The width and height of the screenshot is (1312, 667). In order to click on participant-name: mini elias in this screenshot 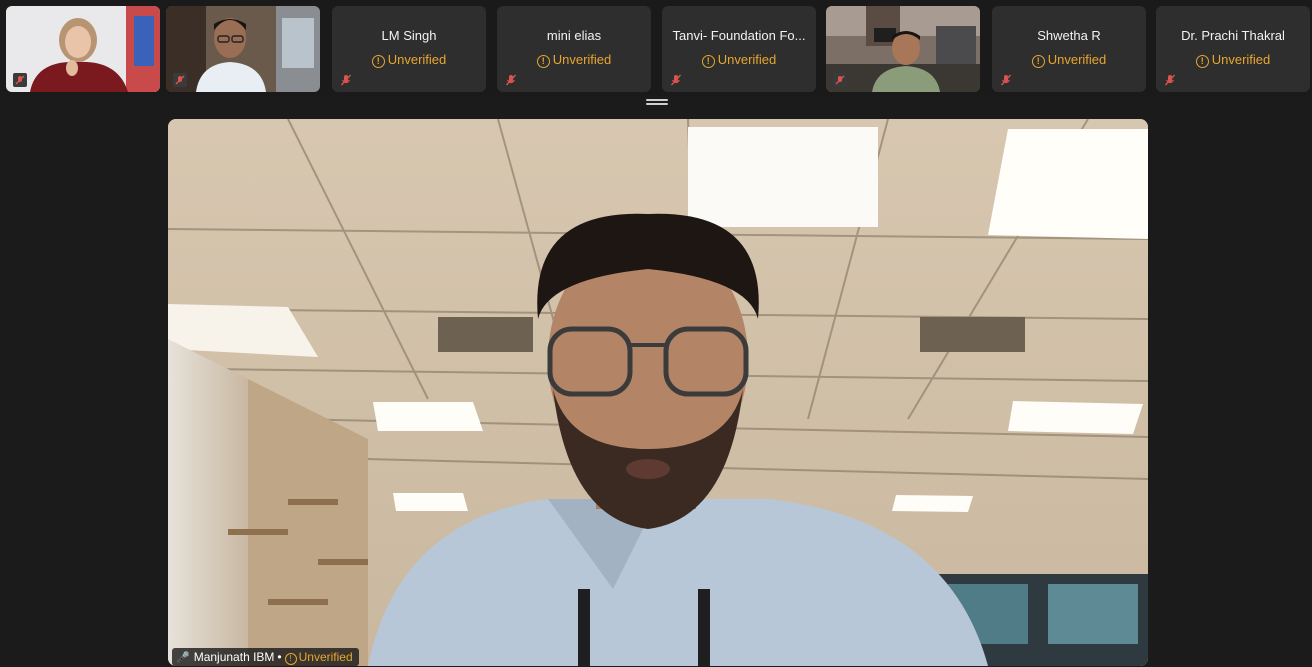, I will do `click(574, 35)`.